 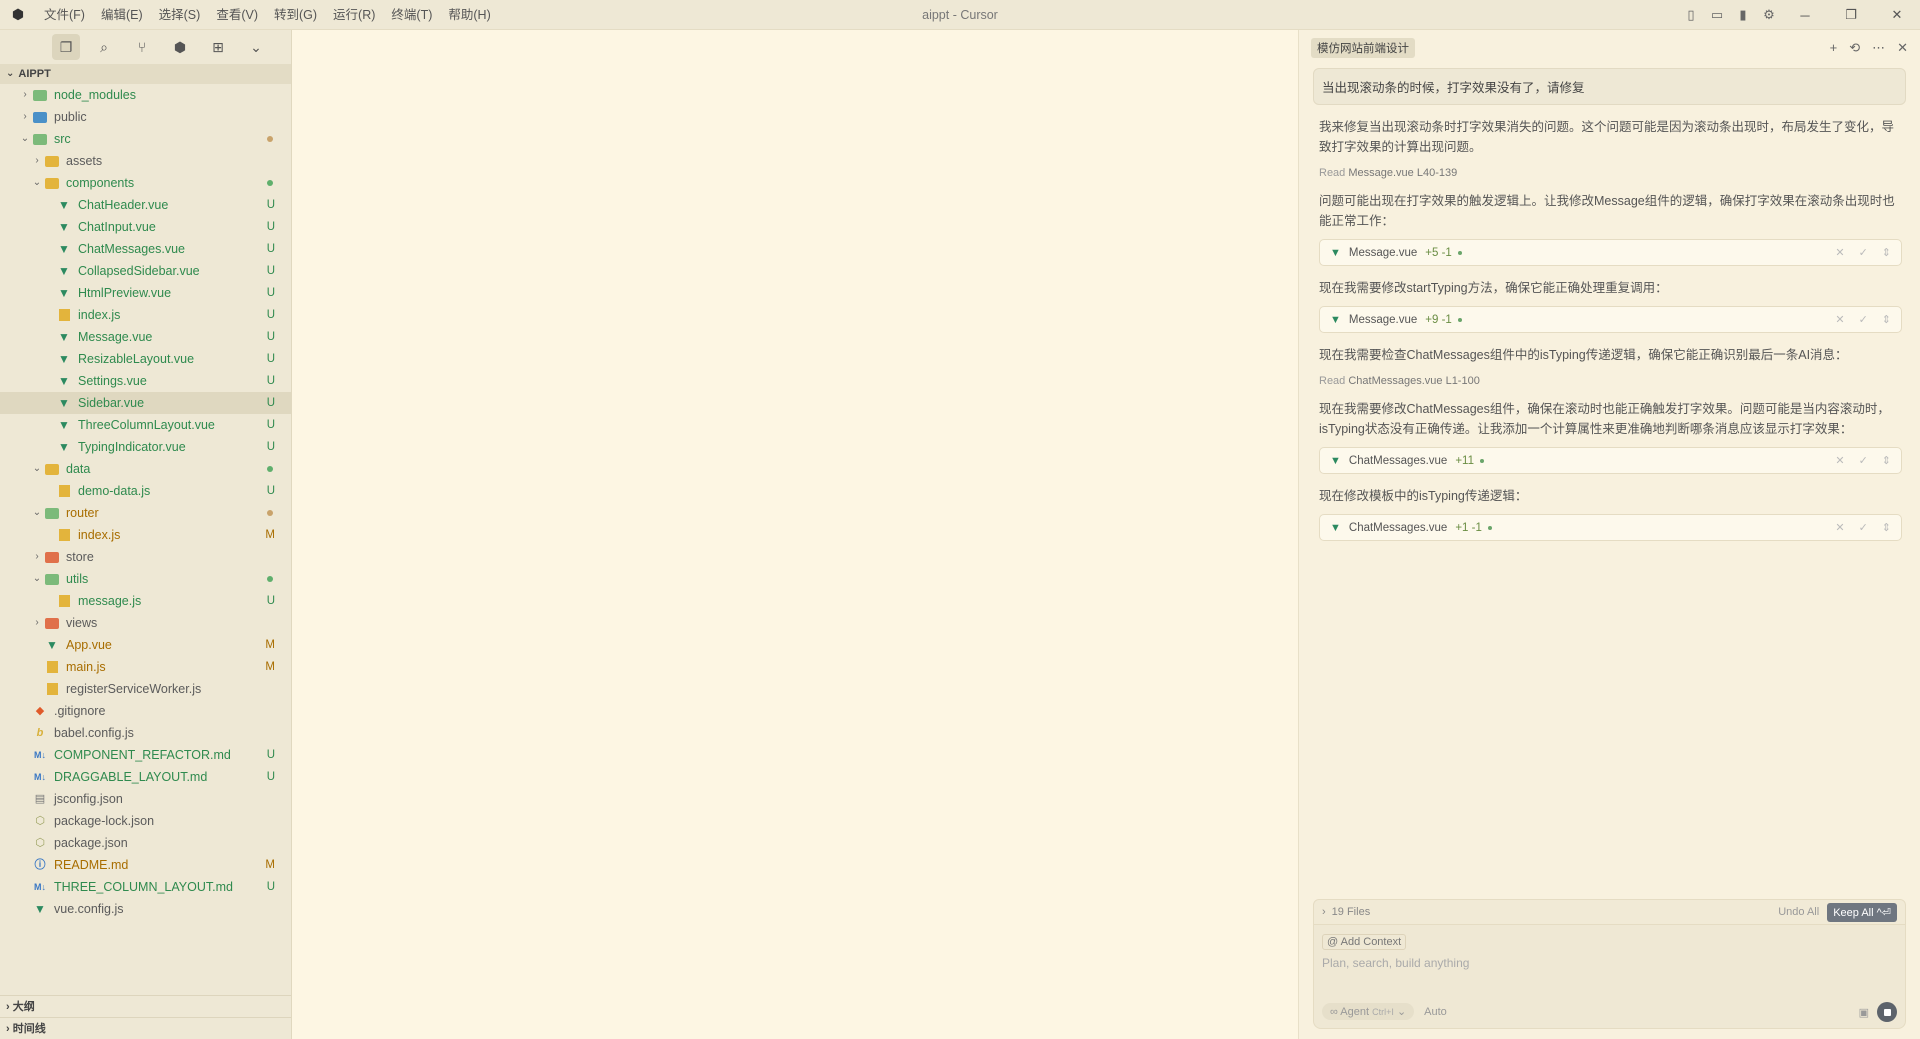 I want to click on source-control-icon: ⑂, so click(x=142, y=47).